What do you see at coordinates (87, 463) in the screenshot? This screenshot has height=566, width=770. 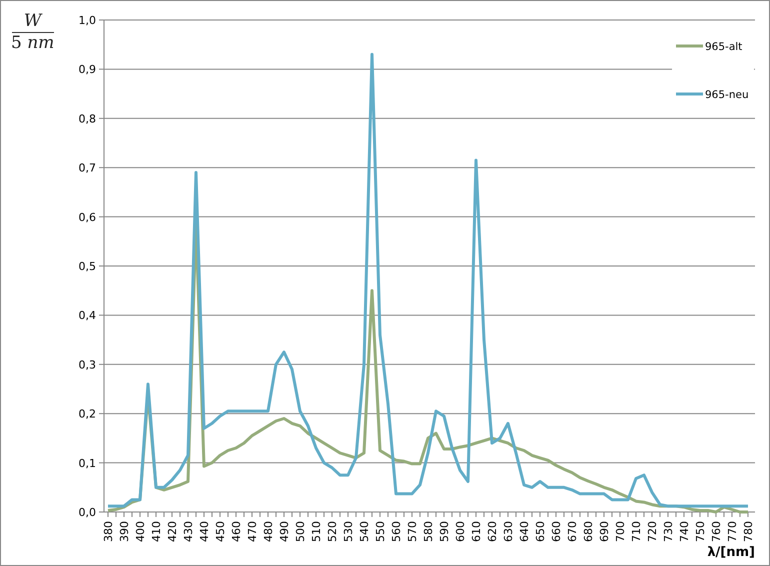 I see `y-tick-label: 0,1` at bounding box center [87, 463].